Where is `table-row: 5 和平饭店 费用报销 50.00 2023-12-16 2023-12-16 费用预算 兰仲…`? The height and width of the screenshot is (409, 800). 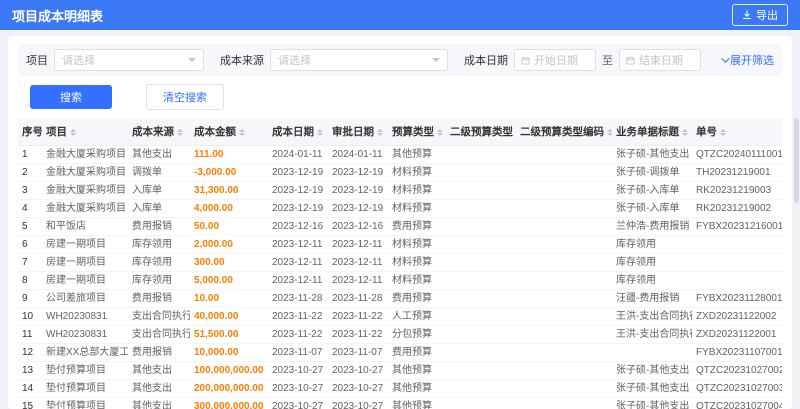 table-row: 5 和平饭店 费用报销 50.00 2023-12-16 2023-12-16 费用预算 兰仲… is located at coordinates (400, 226).